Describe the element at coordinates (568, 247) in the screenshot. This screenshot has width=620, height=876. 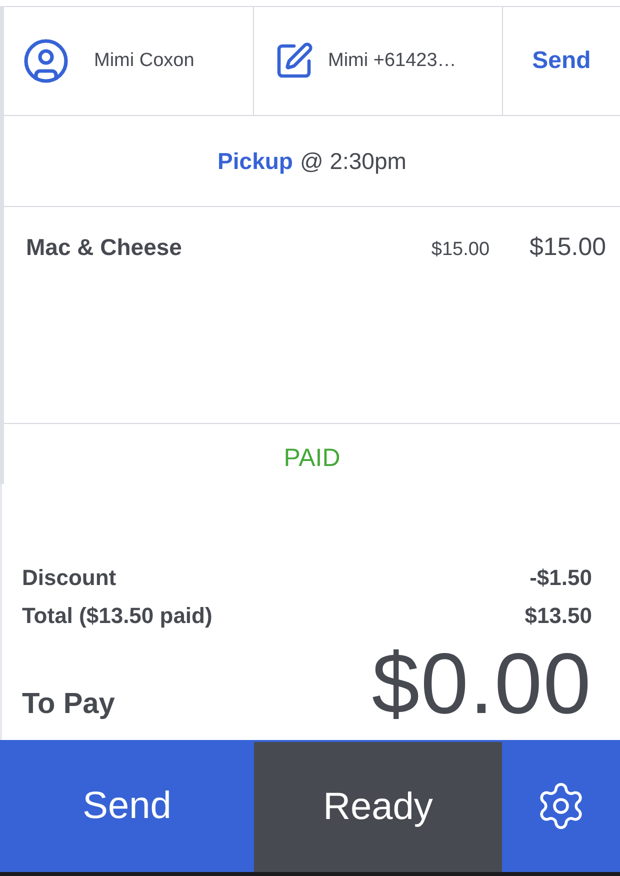
I see `line-total: $15.00` at that location.